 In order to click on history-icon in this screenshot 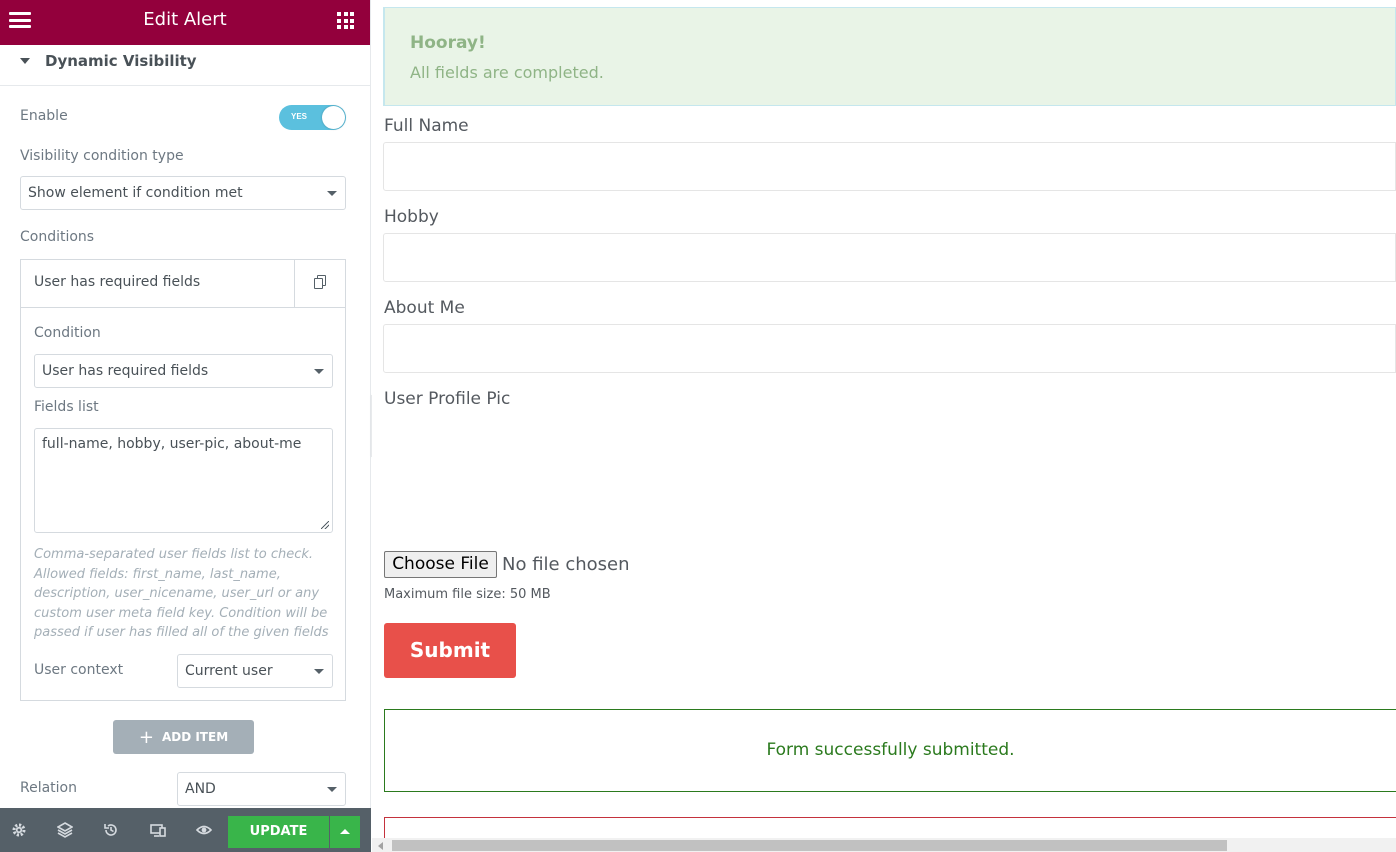, I will do `click(111, 830)`.